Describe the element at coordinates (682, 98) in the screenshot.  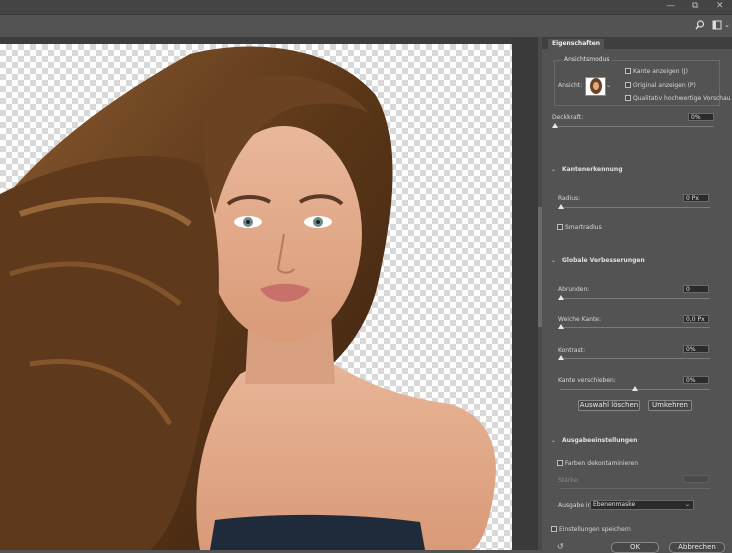
I see `hq-preview-label: Qualitativ hochwertige Vorschau` at that location.